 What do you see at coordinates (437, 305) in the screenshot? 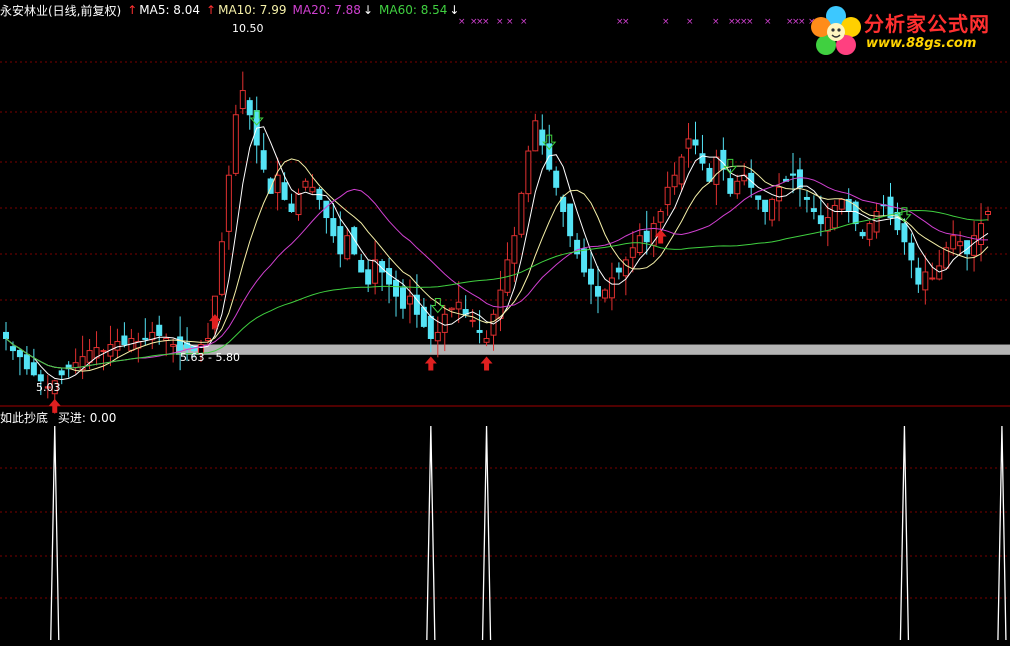
I see `sell-arrow-icon` at bounding box center [437, 305].